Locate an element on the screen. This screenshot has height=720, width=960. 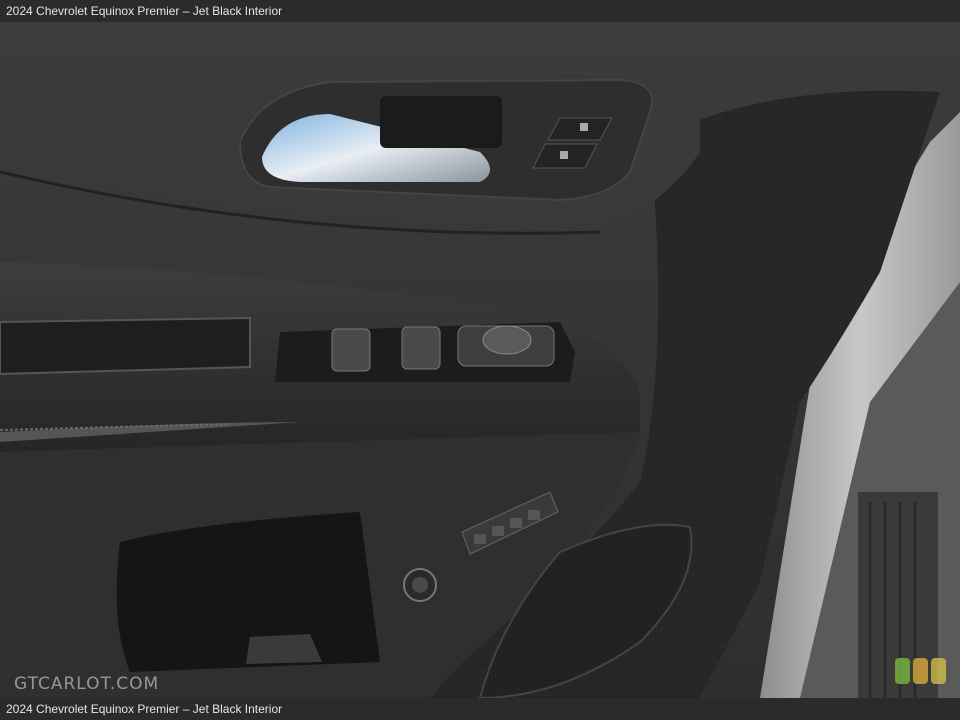
badge-orange is located at coordinates (920, 671).